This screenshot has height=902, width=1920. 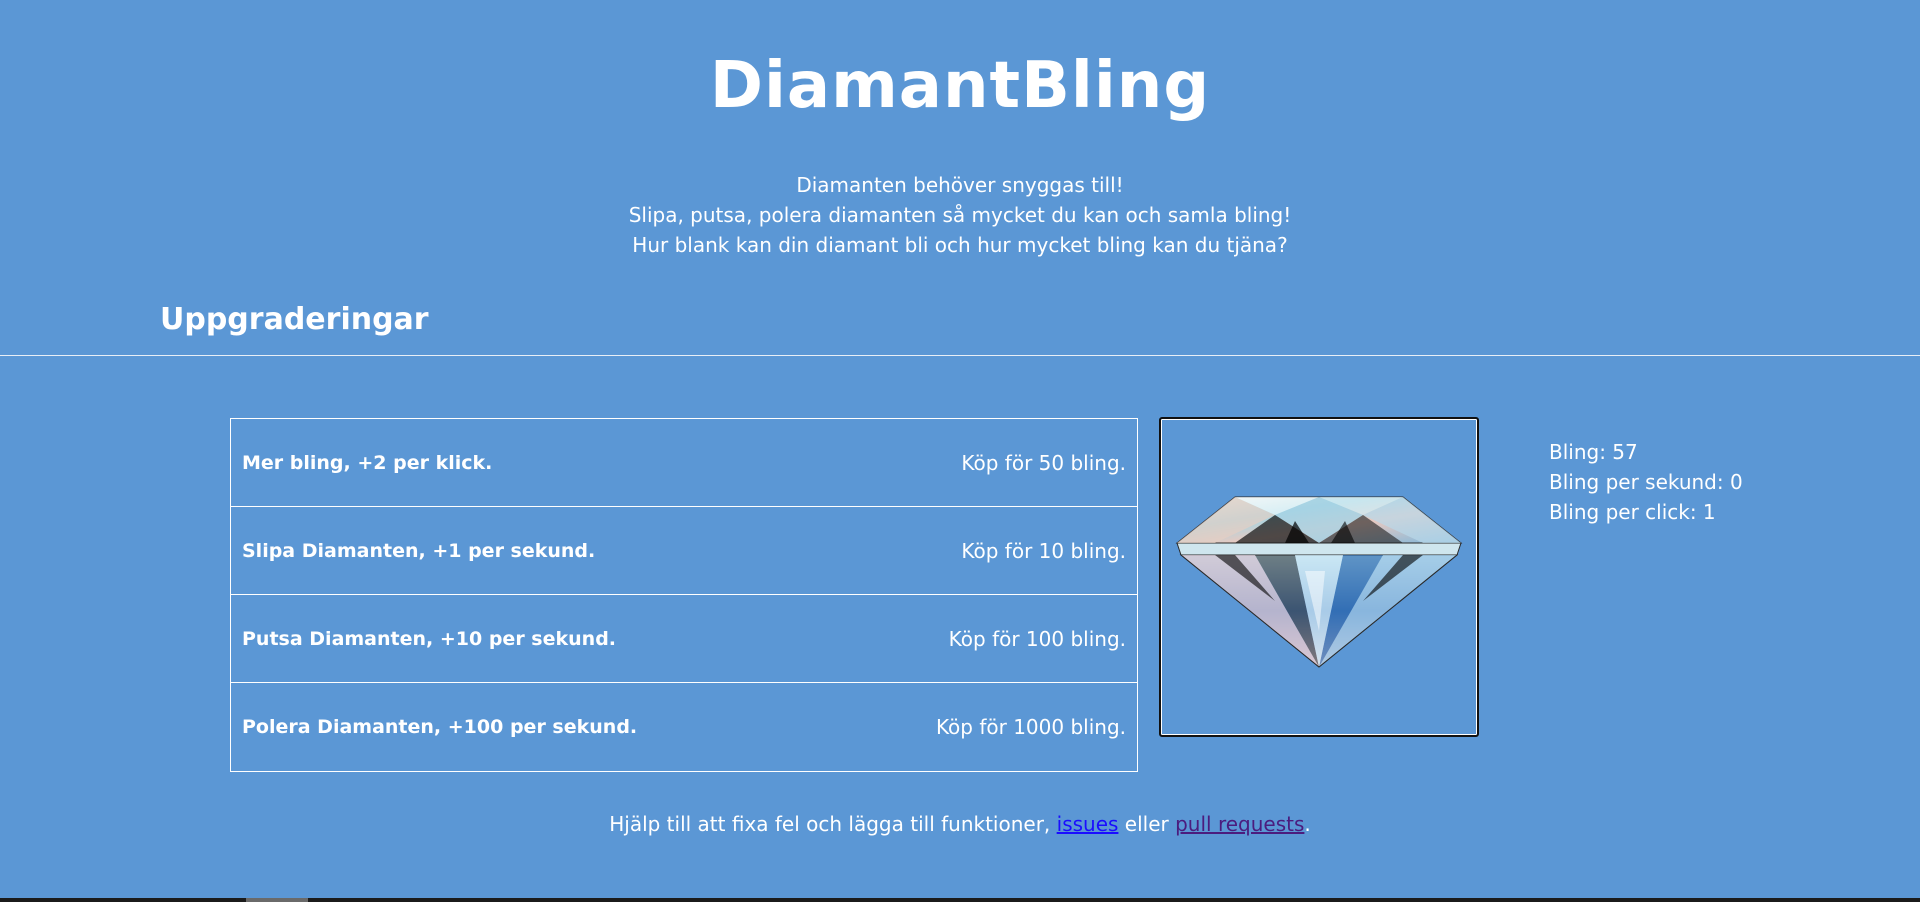 I want to click on game-title: DiamantBling, so click(x=960, y=86).